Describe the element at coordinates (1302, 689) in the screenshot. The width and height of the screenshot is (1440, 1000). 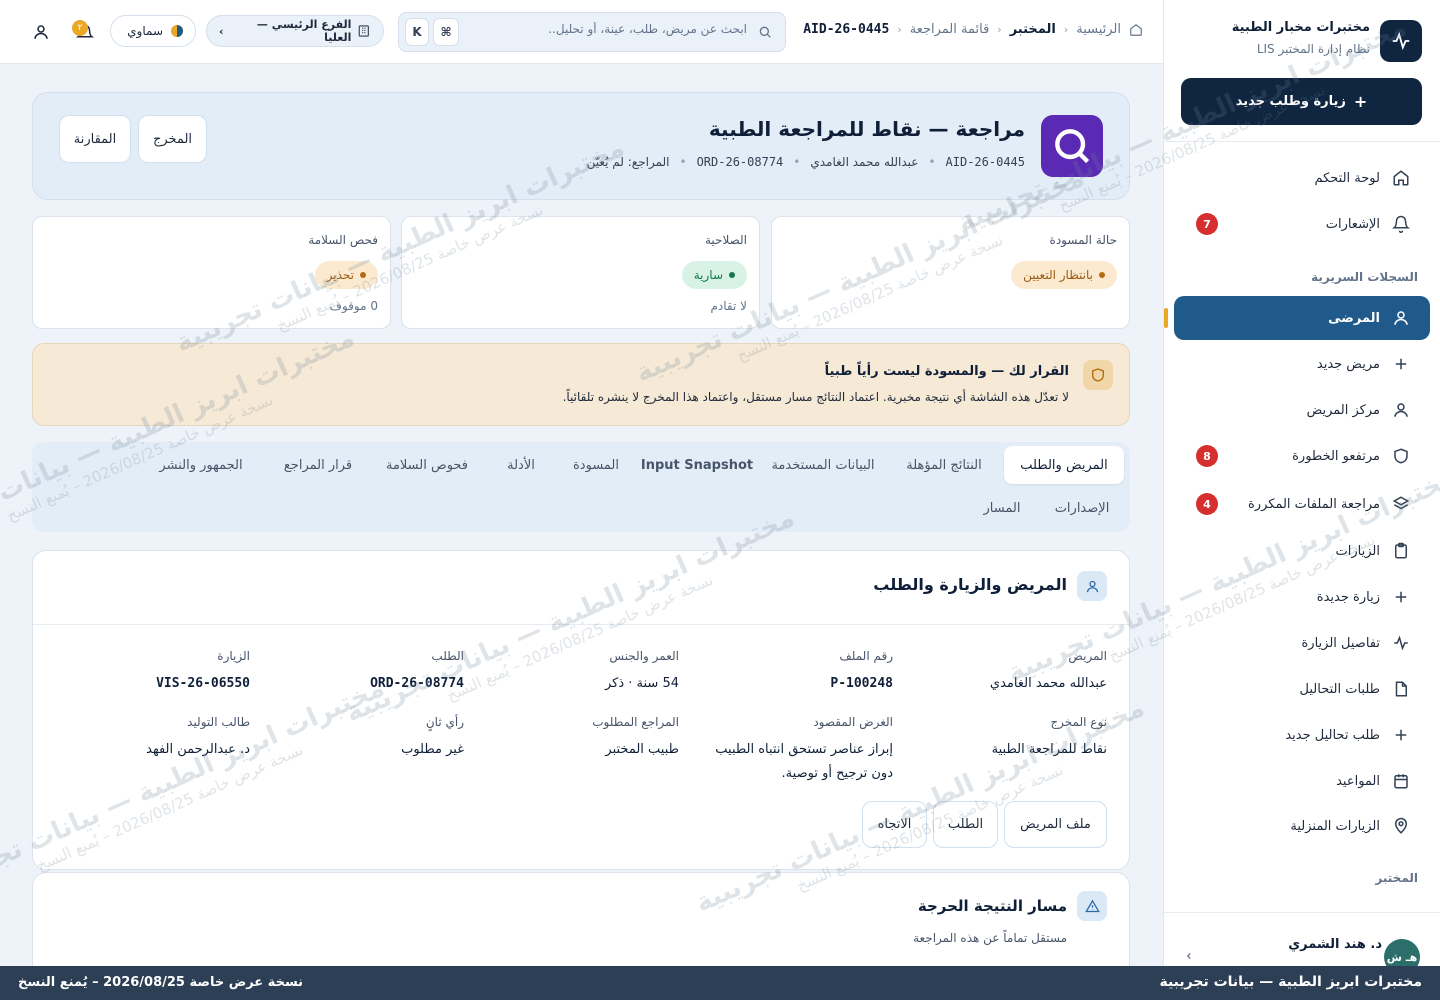
I see `sidebar-item-test-requests: طلبات التحاليل` at that location.